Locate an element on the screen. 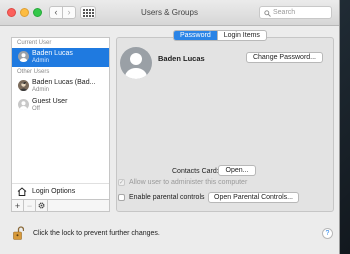 This screenshot has height=254, width=350. detail-user-name: Baden Lucas is located at coordinates (181, 58).